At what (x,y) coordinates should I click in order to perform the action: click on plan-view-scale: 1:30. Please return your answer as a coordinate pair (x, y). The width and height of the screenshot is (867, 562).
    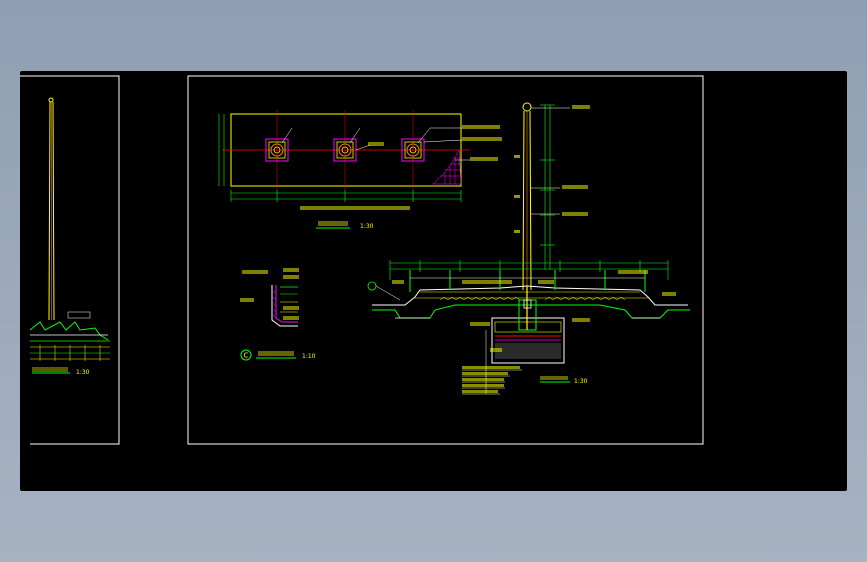
    Looking at the image, I should click on (367, 226).